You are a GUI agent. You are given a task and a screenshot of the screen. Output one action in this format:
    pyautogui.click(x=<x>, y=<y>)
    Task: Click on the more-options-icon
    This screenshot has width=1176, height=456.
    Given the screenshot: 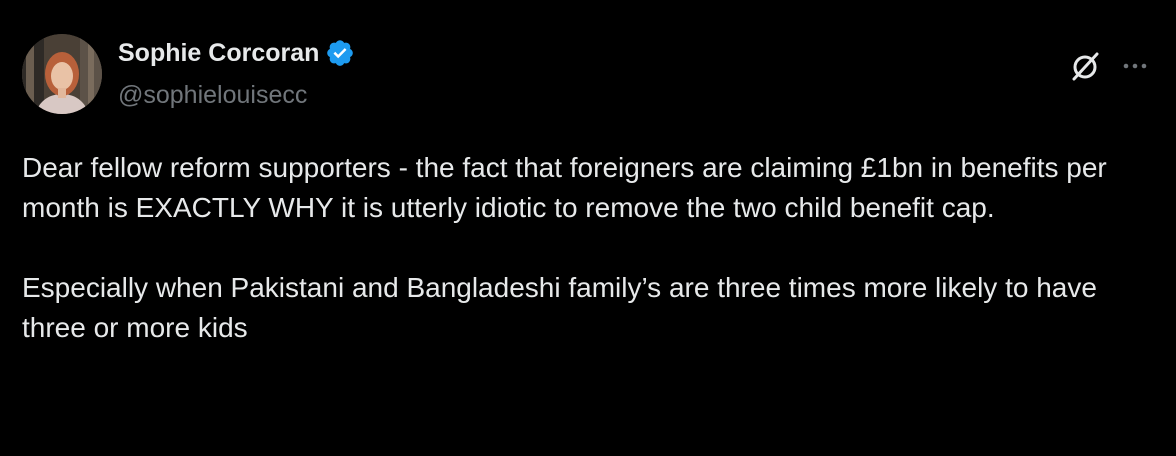 What is the action you would take?
    pyautogui.click(x=1135, y=66)
    